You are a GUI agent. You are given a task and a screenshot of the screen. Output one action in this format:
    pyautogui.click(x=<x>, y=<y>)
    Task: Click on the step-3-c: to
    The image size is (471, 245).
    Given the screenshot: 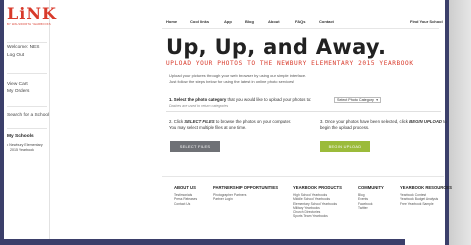 What is the action you would take?
    pyautogui.click(x=444, y=121)
    